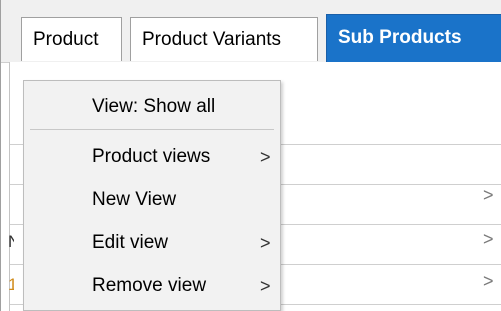  I want to click on tab-product-variants: Product Variants, so click(224, 39).